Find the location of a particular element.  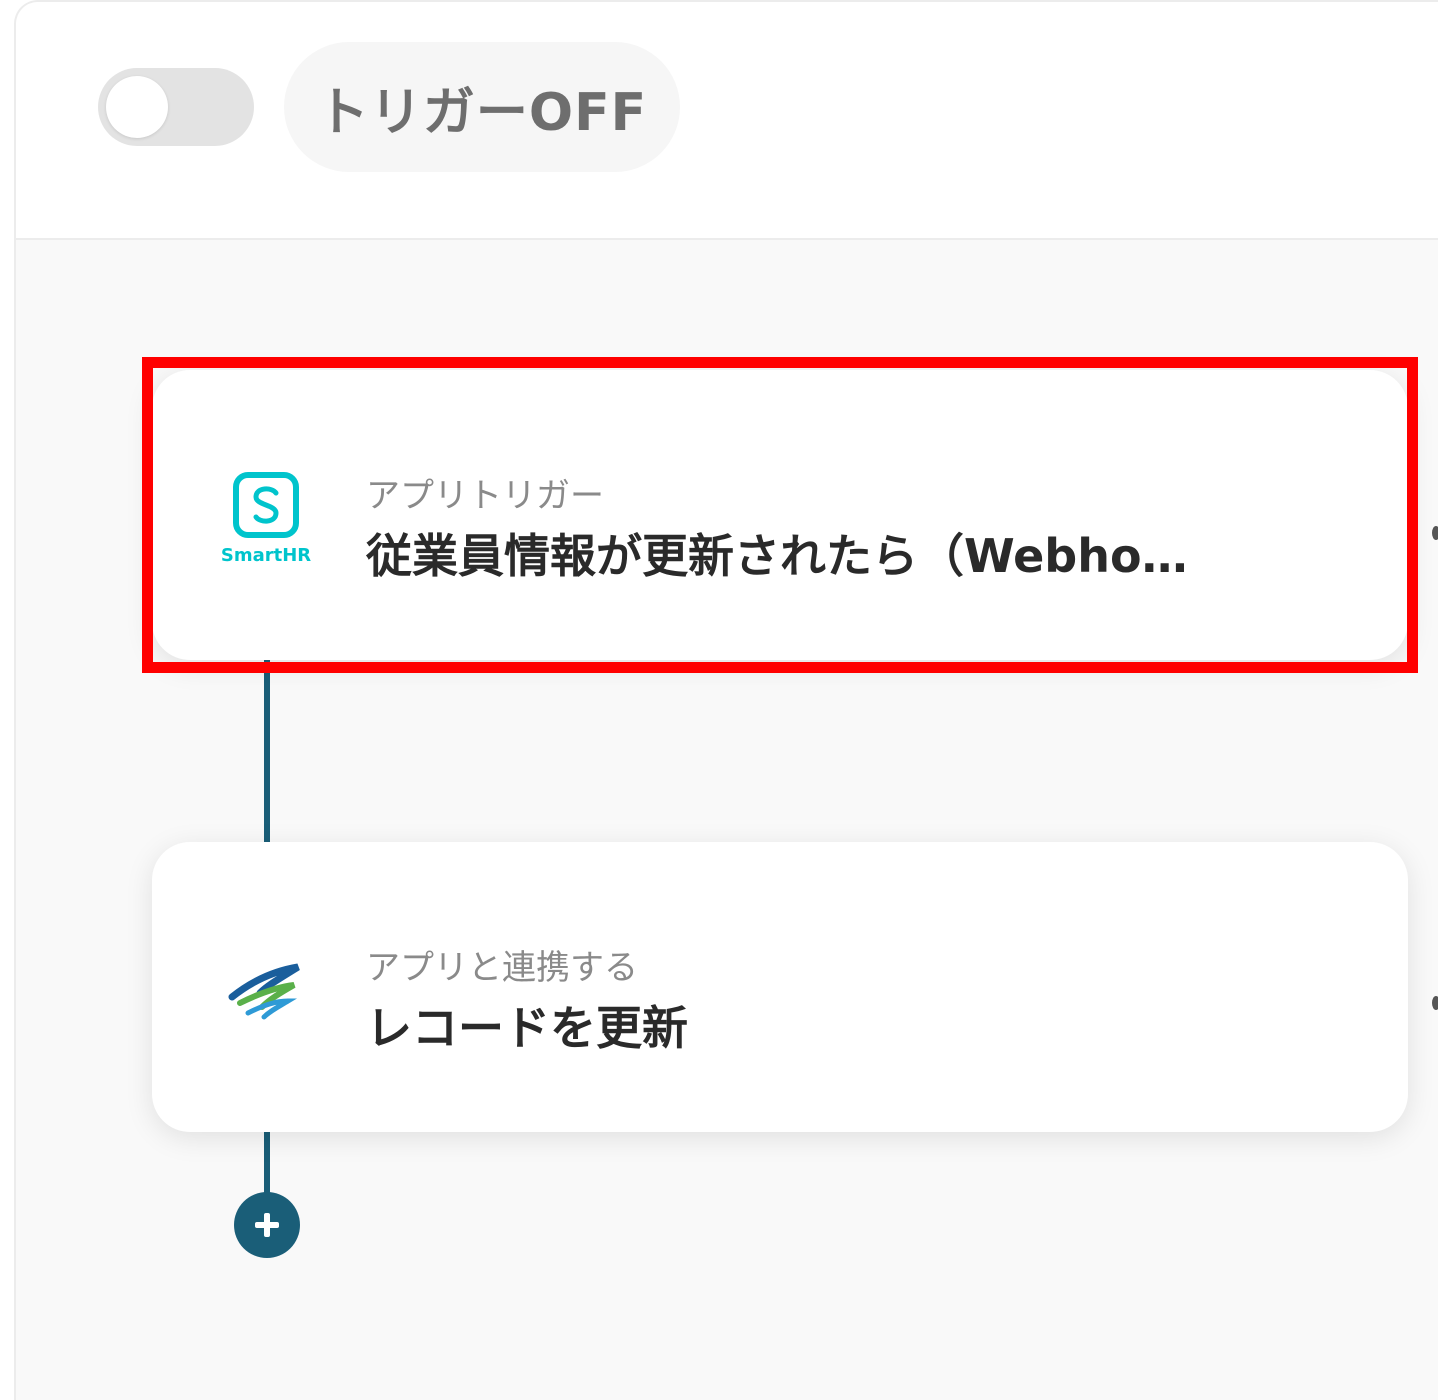

step-category-label: アプリトリガー is located at coordinates (485, 496).